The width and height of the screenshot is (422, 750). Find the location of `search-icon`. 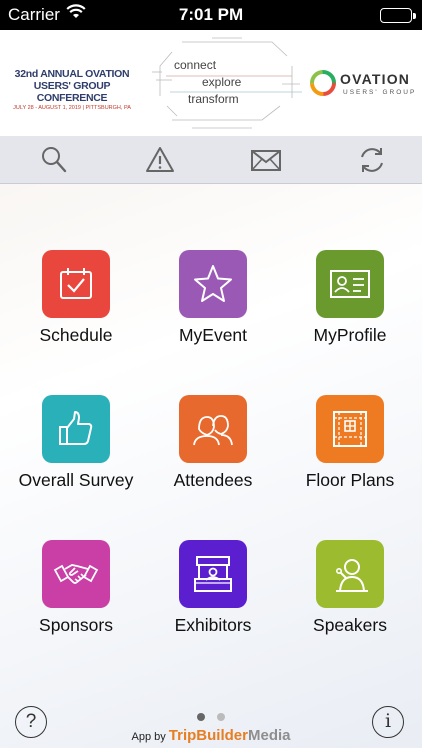

search-icon is located at coordinates (54, 160).